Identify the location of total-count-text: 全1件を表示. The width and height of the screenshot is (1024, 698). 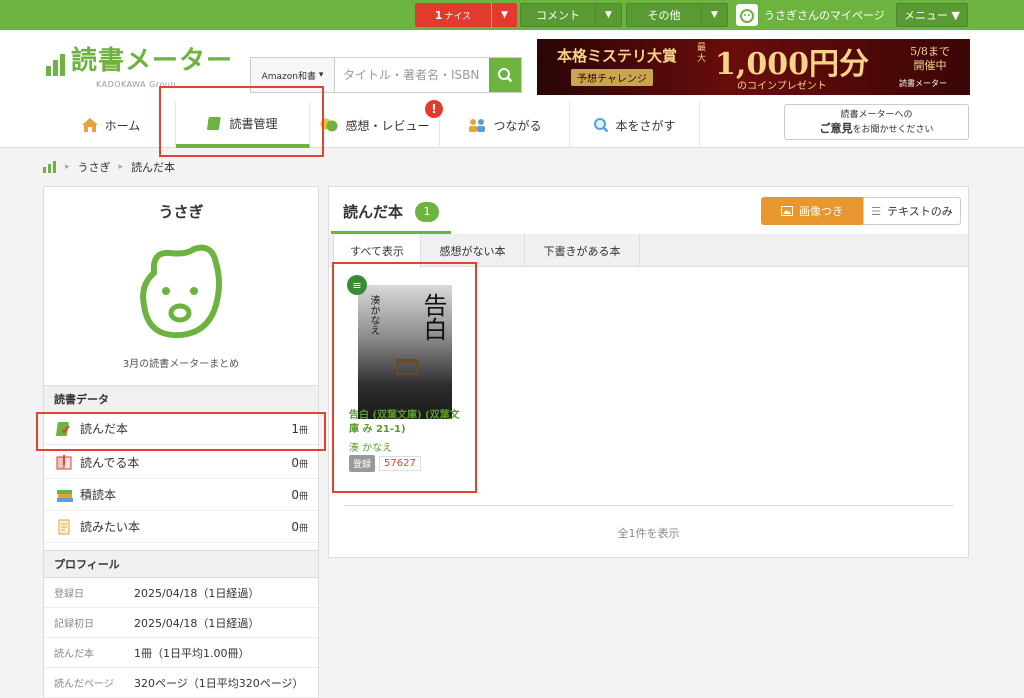
(648, 533).